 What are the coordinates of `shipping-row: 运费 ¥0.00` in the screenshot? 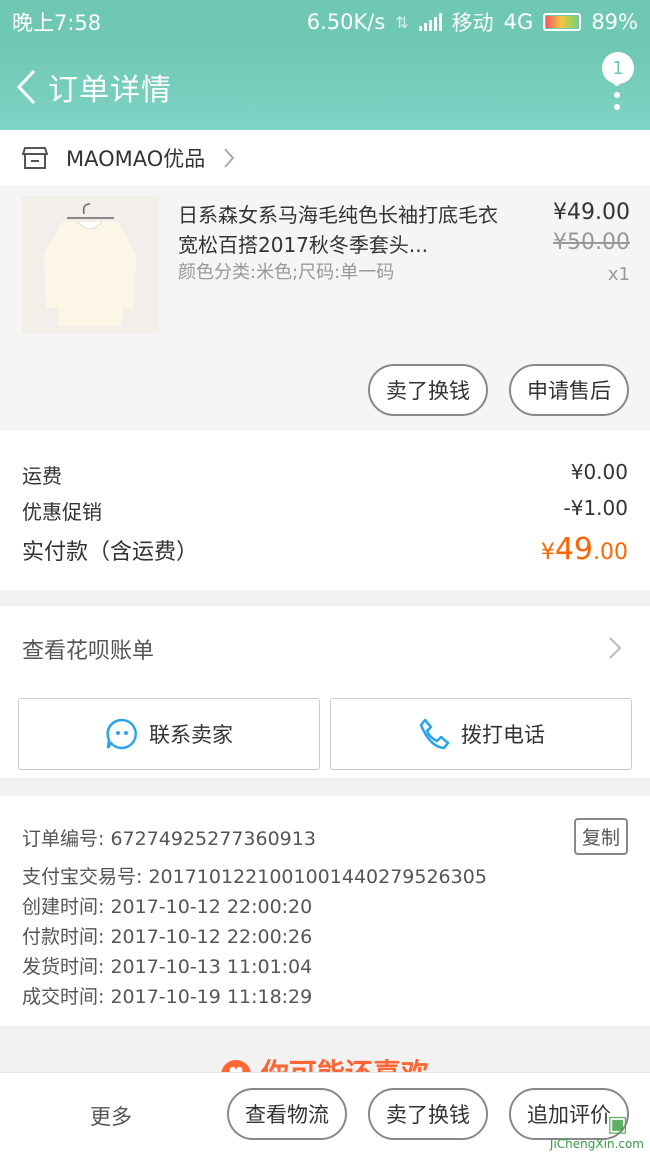 It's located at (325, 474).